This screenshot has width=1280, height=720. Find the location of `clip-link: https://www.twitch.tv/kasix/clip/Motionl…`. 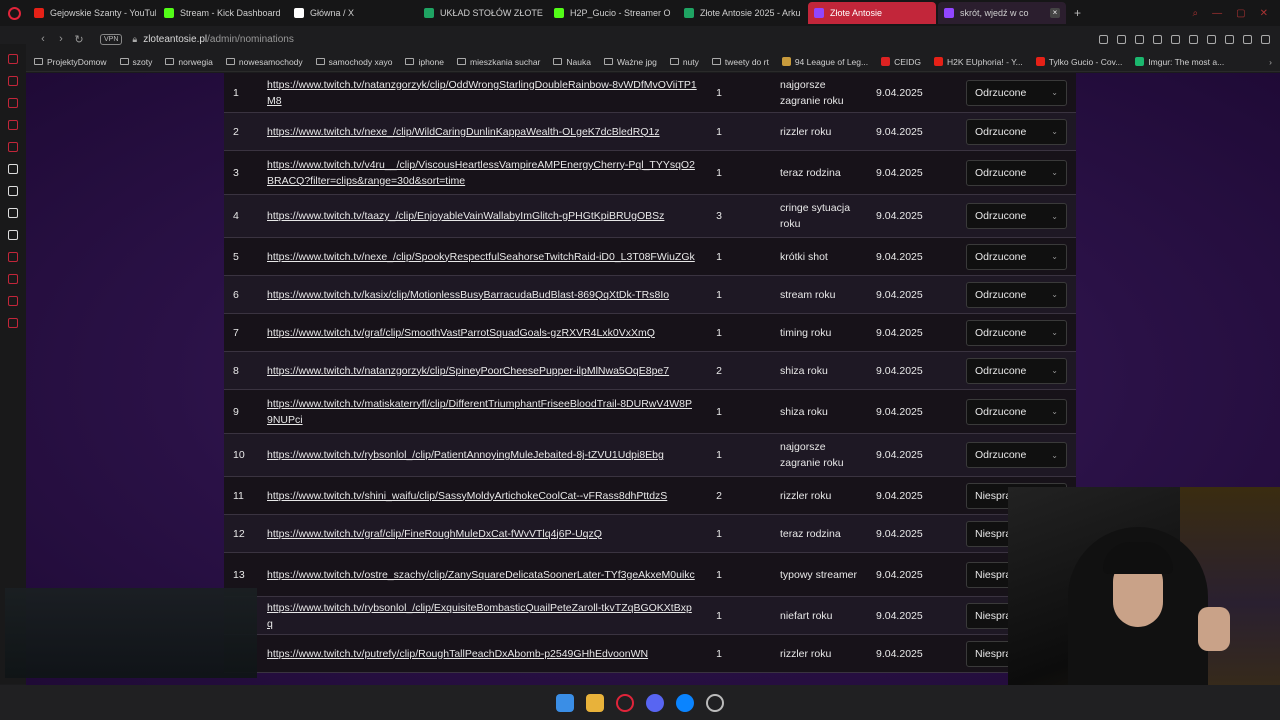

clip-link: https://www.twitch.tv/kasix/clip/Motionl… is located at coordinates (468, 295).